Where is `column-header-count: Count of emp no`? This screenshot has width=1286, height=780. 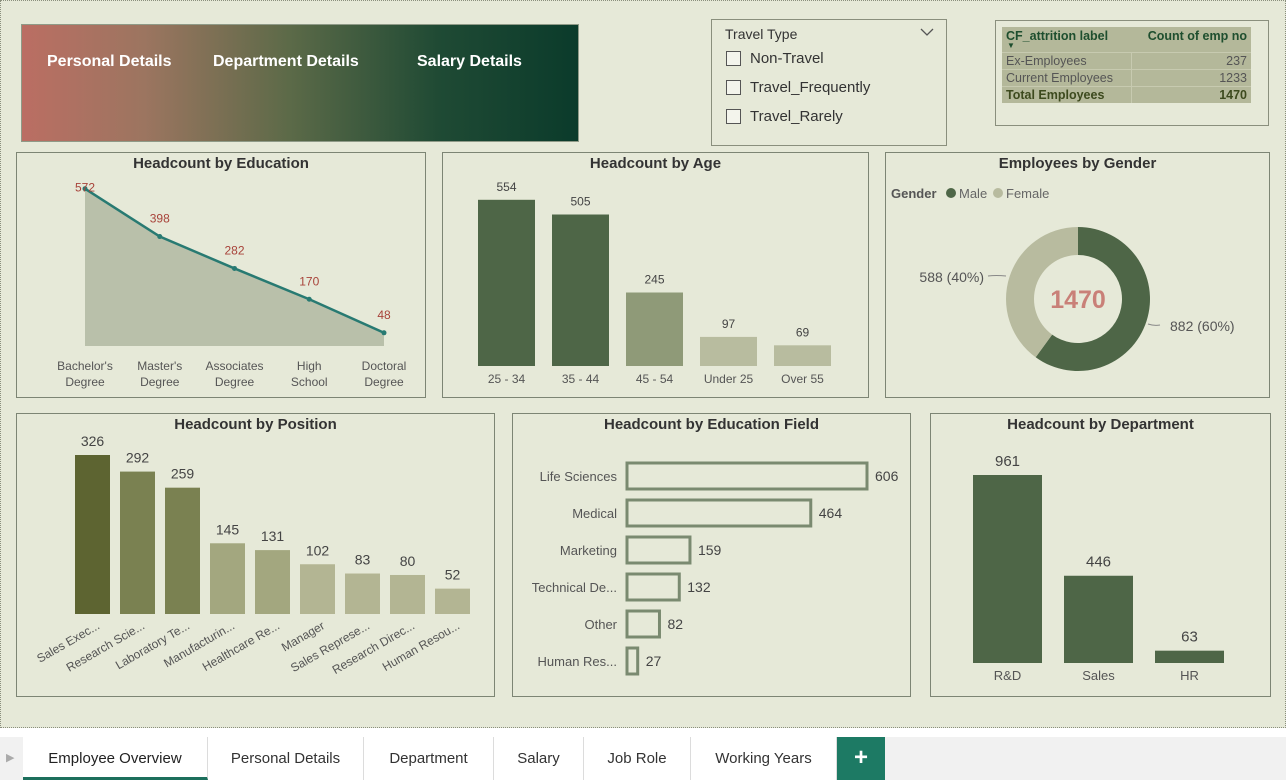
column-header-count: Count of emp no is located at coordinates (1191, 40).